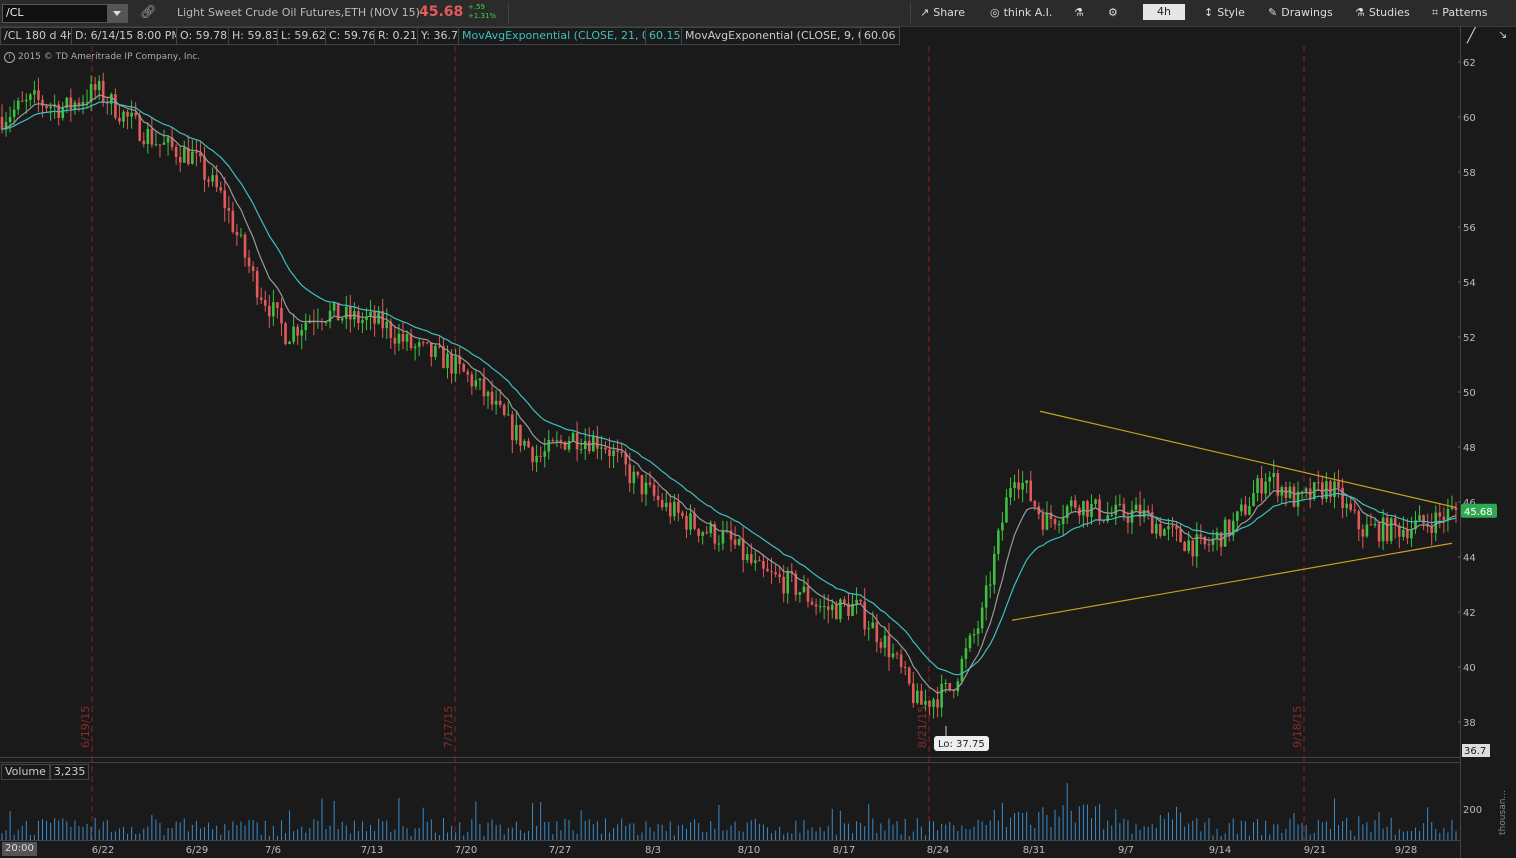 This screenshot has width=1516, height=858. Describe the element at coordinates (1360, 12) in the screenshot. I see `flask-studies-icon: ⚗` at that location.